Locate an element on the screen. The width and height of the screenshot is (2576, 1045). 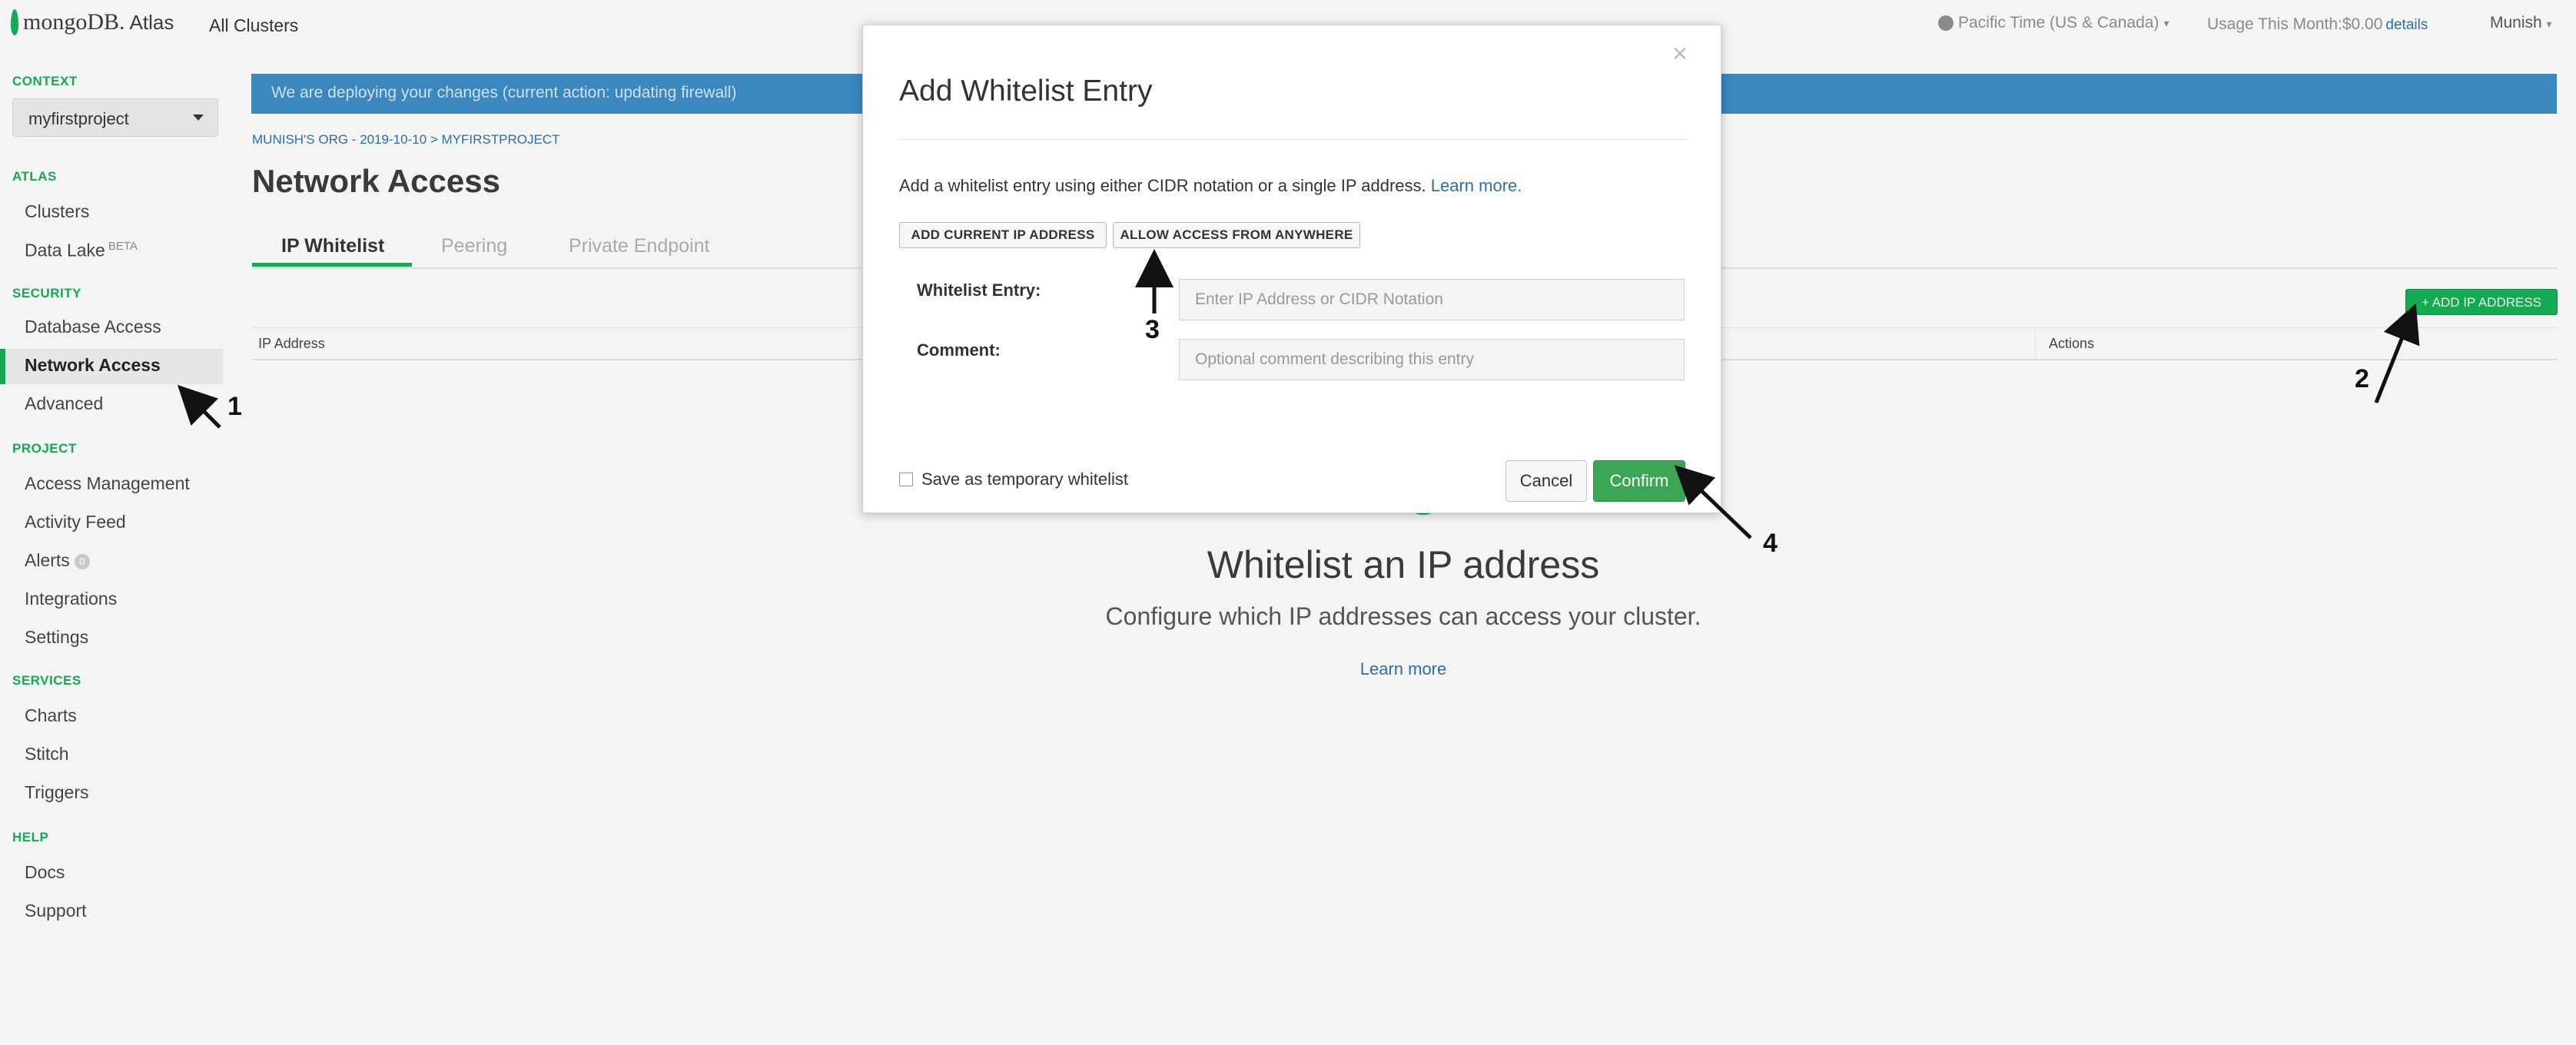
annotation-number-1: 1 is located at coordinates (235, 406).